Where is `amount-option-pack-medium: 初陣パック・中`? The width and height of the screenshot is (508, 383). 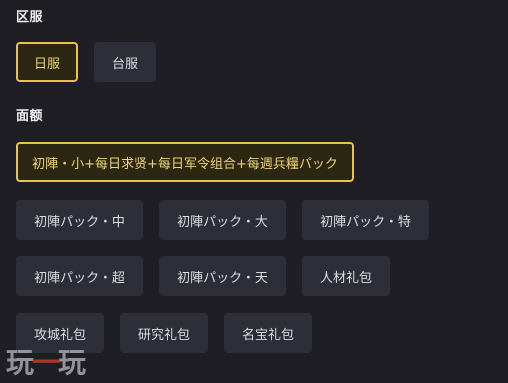 amount-option-pack-medium: 初陣パック・中 is located at coordinates (79, 220).